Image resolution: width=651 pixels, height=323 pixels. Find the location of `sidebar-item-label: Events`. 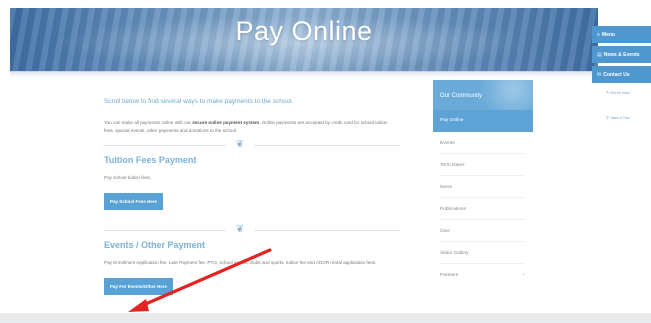

sidebar-item-label: Events is located at coordinates (447, 143).